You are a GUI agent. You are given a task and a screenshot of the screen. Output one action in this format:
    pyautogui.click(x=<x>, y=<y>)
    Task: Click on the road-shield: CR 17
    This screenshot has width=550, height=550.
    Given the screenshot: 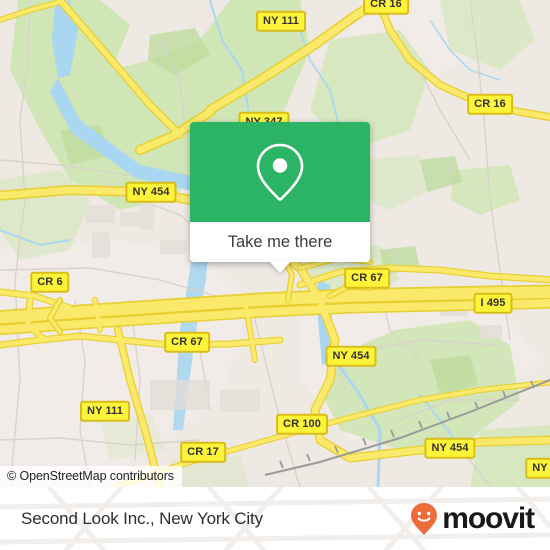 What is the action you would take?
    pyautogui.click(x=203, y=452)
    